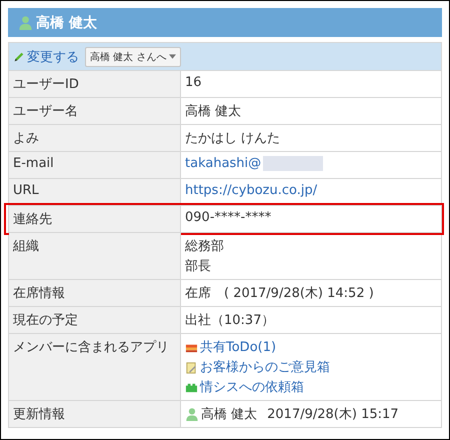 This screenshot has width=450, height=440. What do you see at coordinates (45, 320) in the screenshot?
I see `field-label: 現在の予定` at bounding box center [45, 320].